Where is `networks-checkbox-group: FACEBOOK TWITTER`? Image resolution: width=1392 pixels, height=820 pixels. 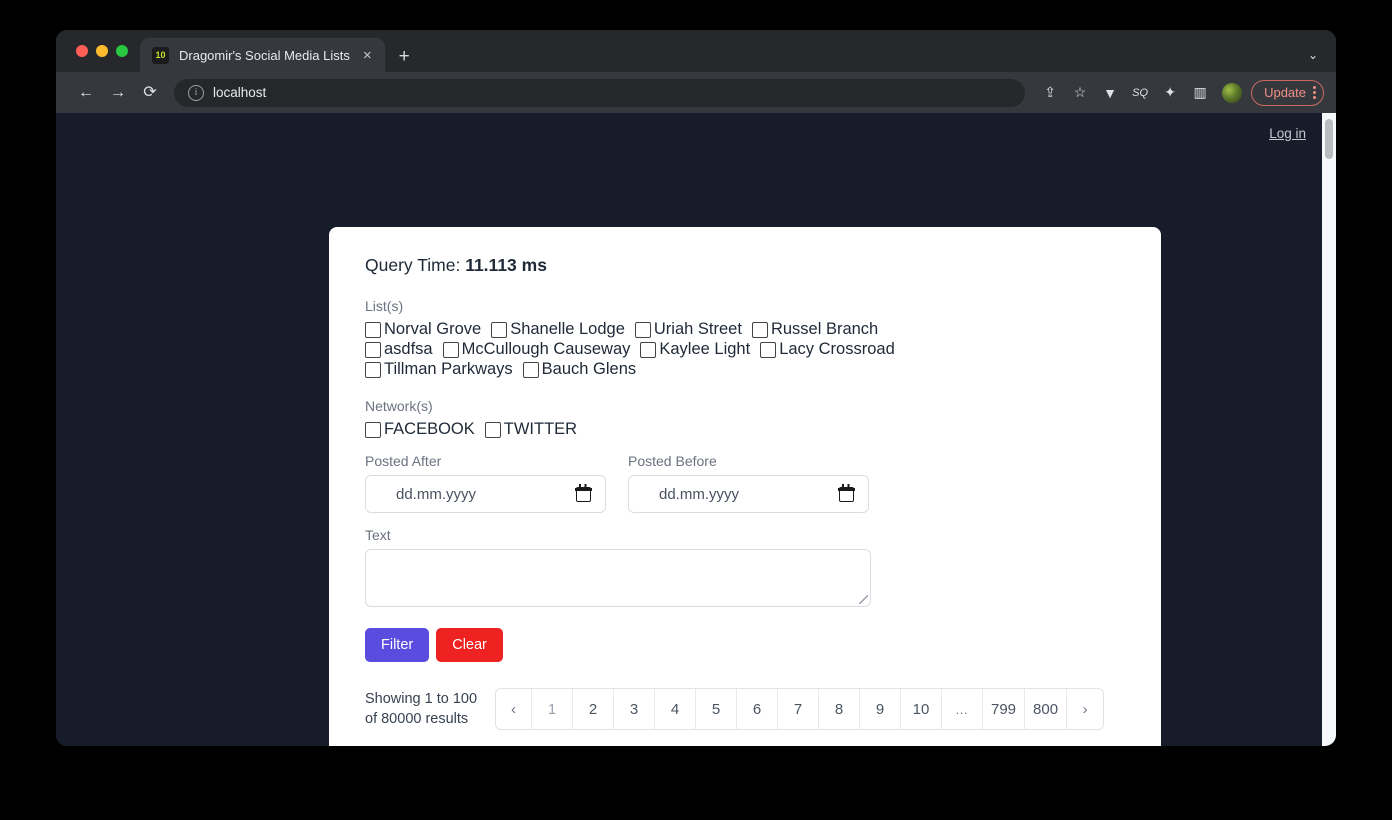
networks-checkbox-group: FACEBOOK TWITTER is located at coordinates (745, 429).